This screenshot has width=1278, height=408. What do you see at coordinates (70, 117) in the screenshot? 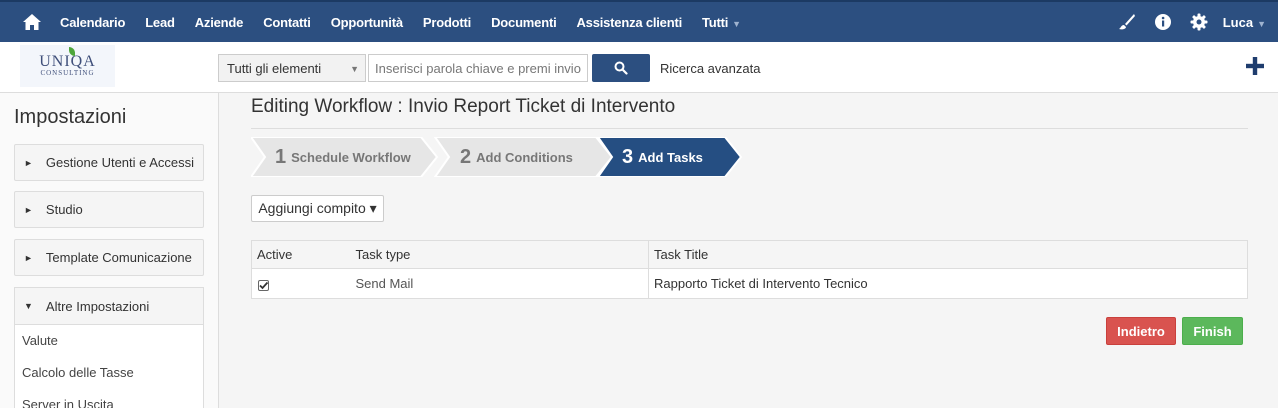
I see `sidebar-title: Impostazioni` at bounding box center [70, 117].